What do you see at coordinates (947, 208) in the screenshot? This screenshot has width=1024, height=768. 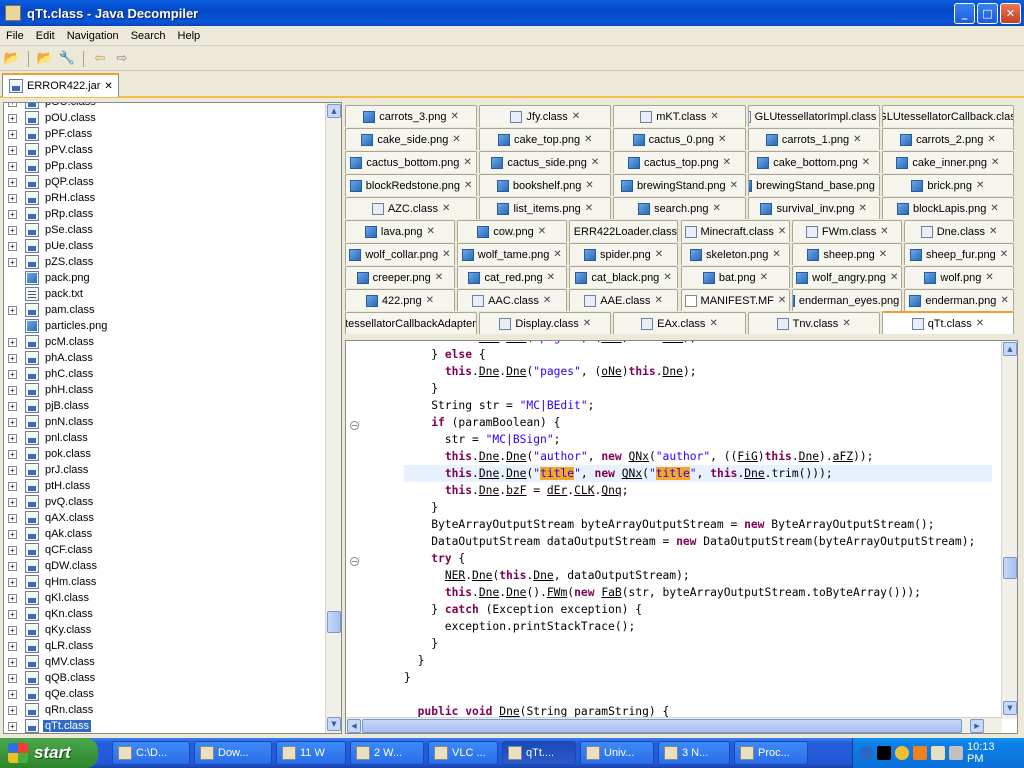 I see `editor-tab: blockLapis.png ✕` at bounding box center [947, 208].